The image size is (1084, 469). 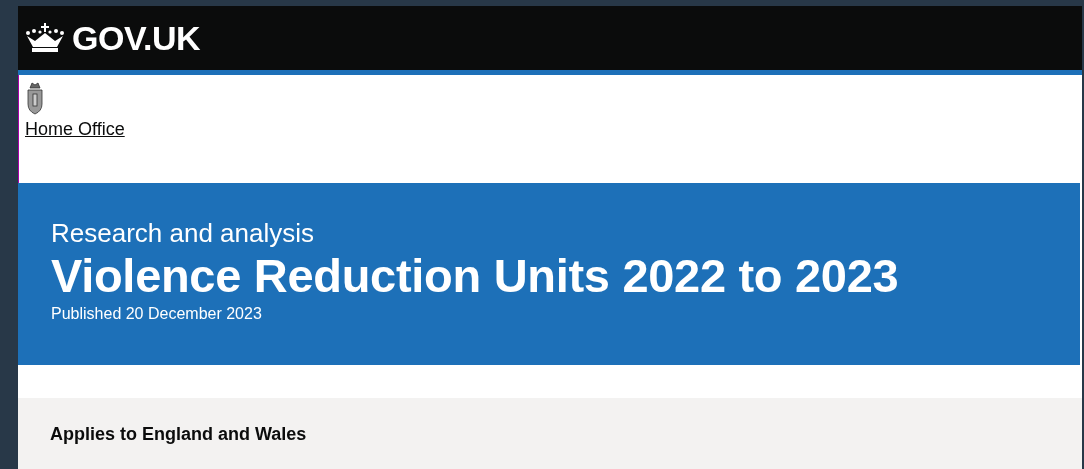 I want to click on applies-to-text: Applies to England and Wales, so click(x=179, y=434).